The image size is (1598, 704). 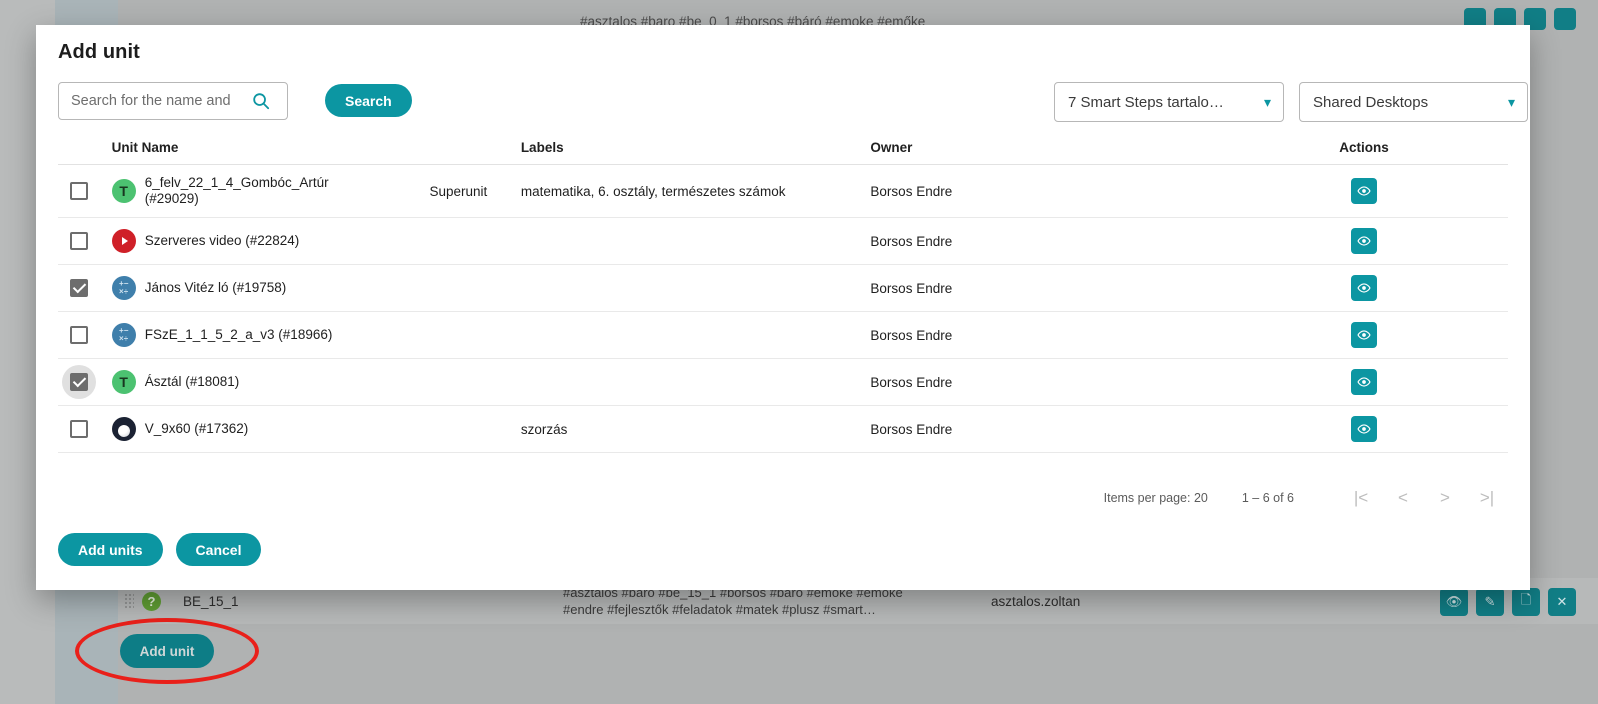 I want to click on row-name-cell: V_9x60 (#17362), so click(x=270, y=429).